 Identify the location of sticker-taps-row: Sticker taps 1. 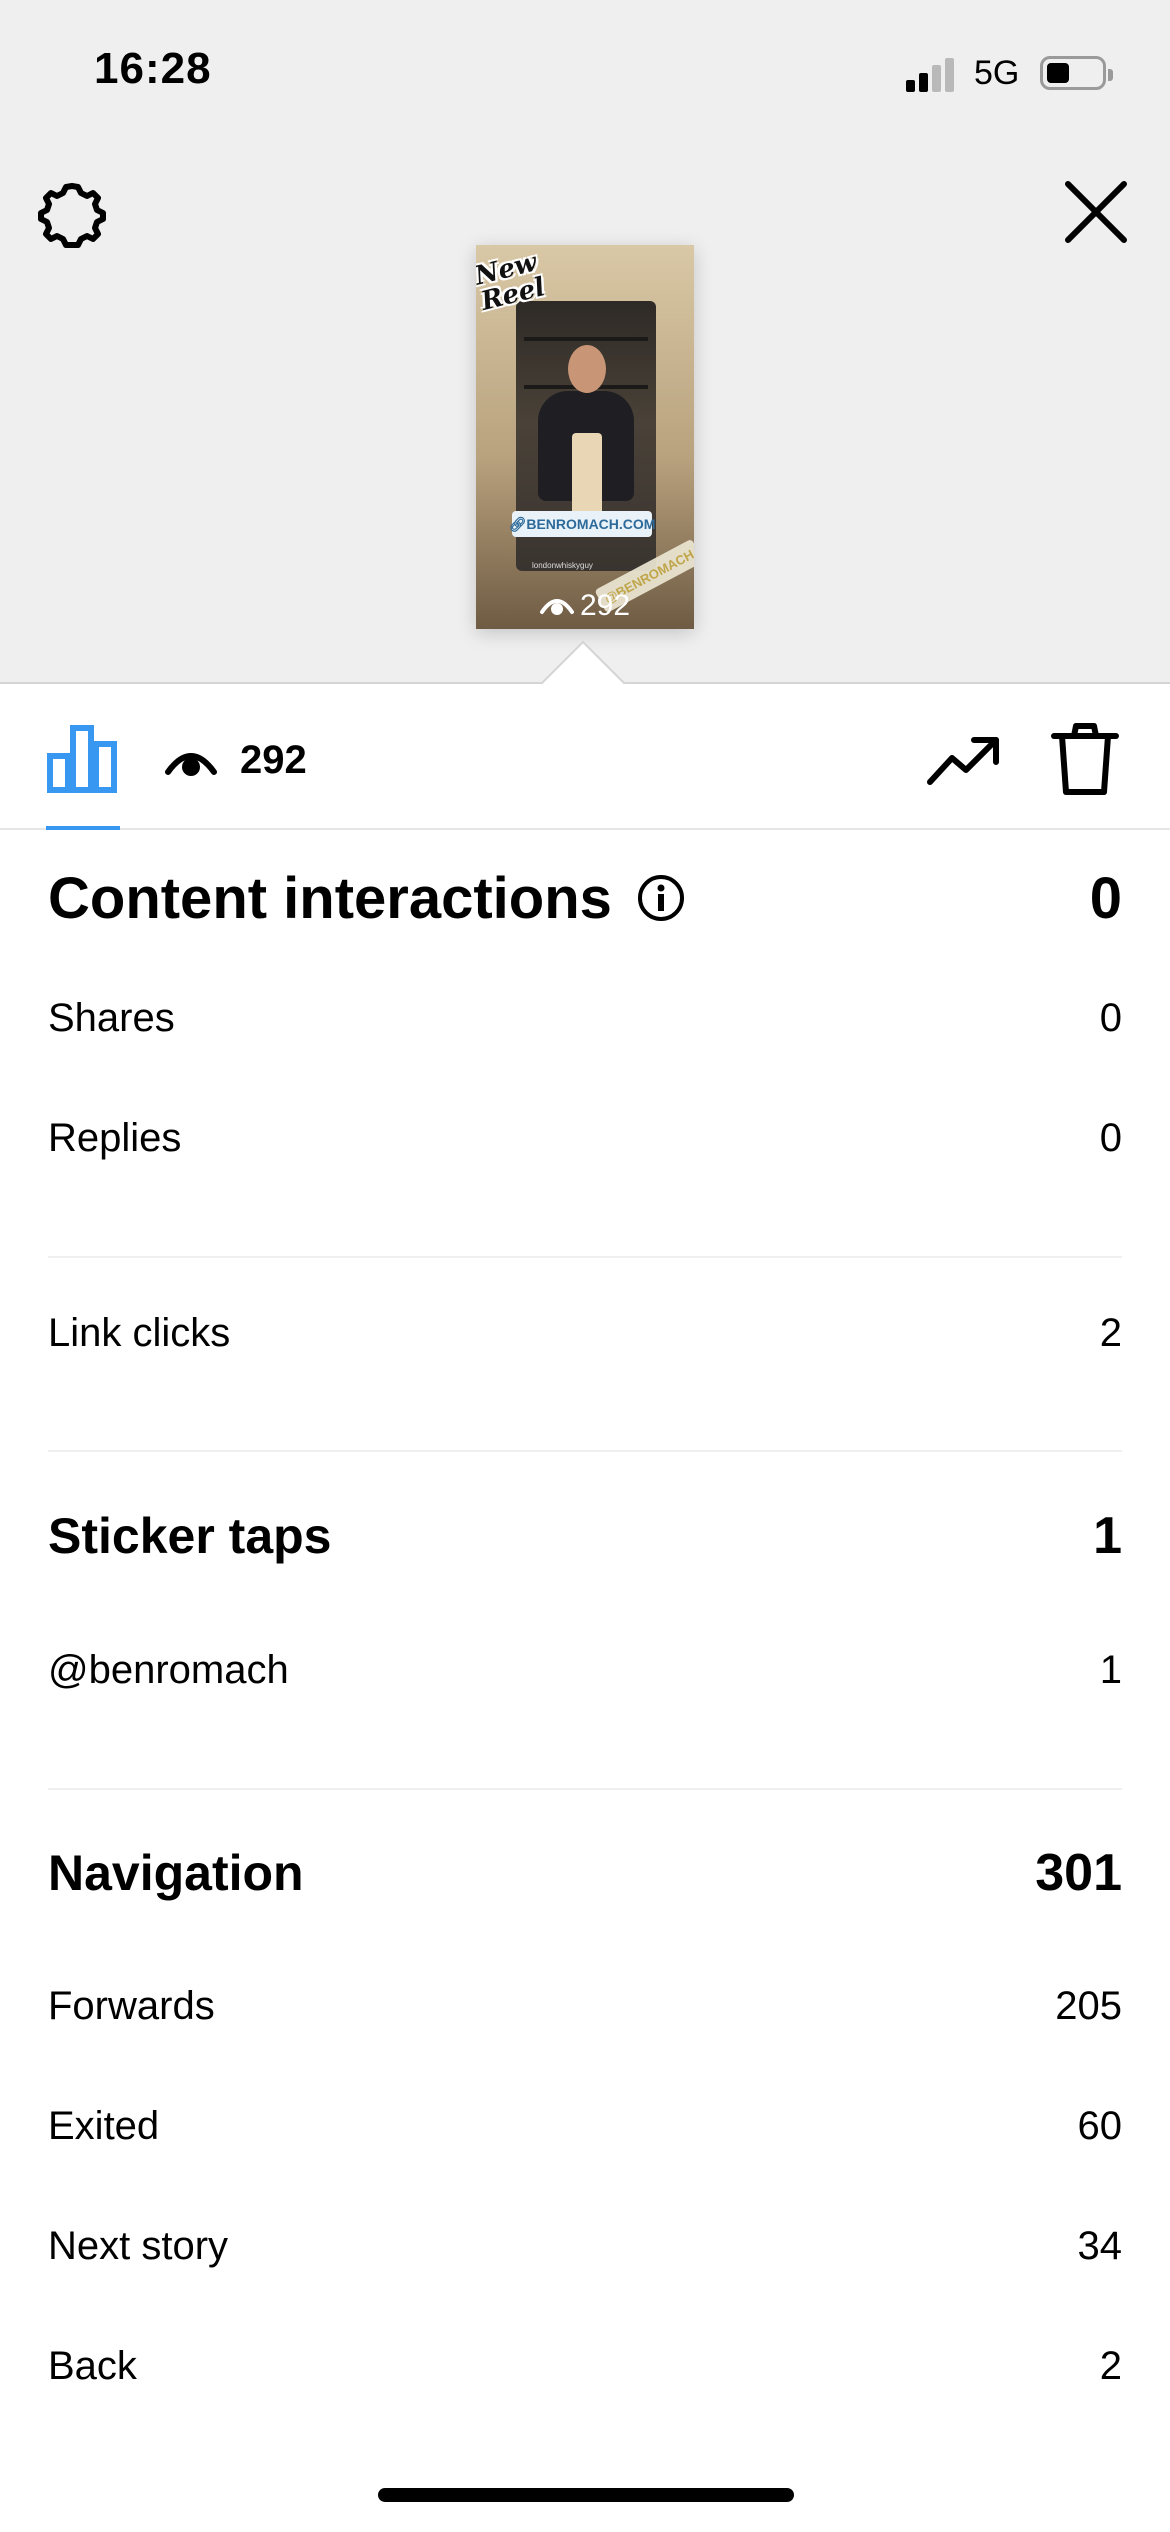
(585, 1536).